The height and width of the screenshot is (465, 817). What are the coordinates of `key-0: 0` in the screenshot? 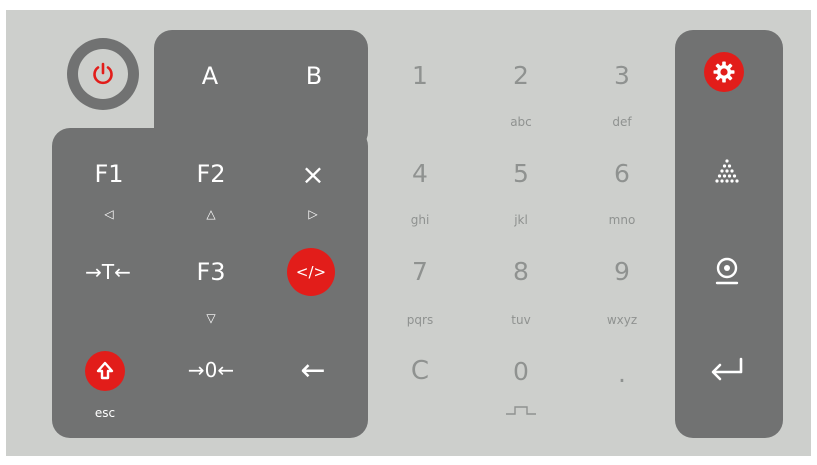 It's located at (521, 371).